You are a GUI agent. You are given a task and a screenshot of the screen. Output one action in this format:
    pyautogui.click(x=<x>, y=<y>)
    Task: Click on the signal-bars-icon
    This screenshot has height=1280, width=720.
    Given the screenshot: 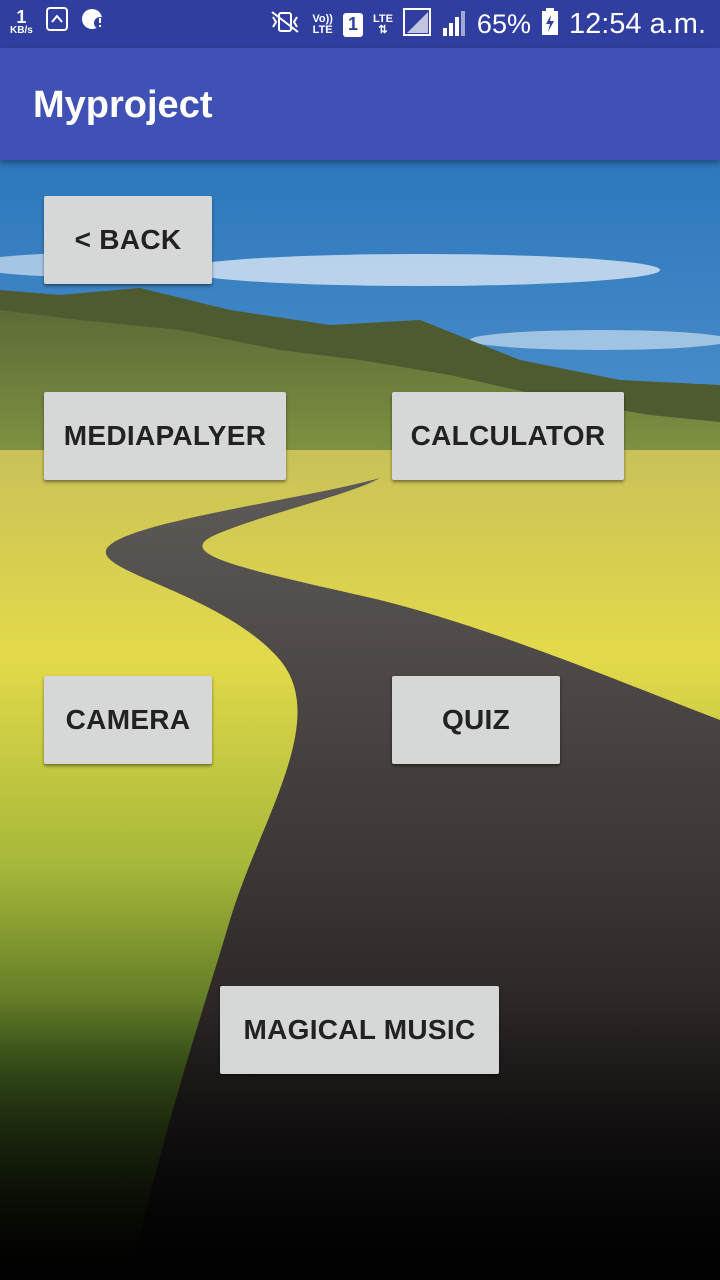 What is the action you would take?
    pyautogui.click(x=454, y=24)
    